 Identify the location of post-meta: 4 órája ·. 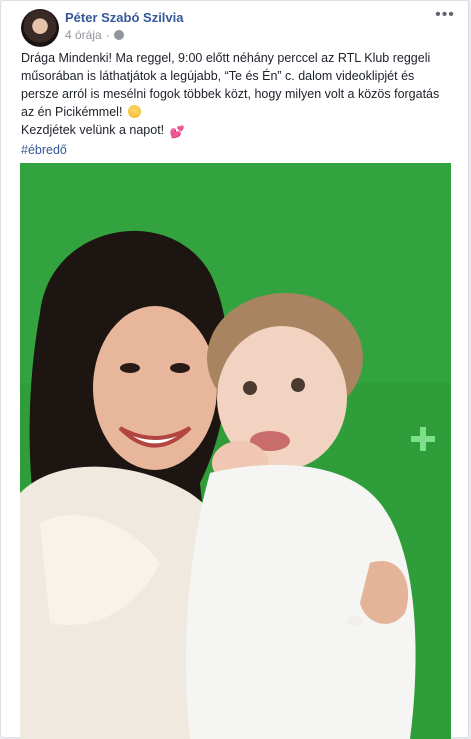
(94, 35).